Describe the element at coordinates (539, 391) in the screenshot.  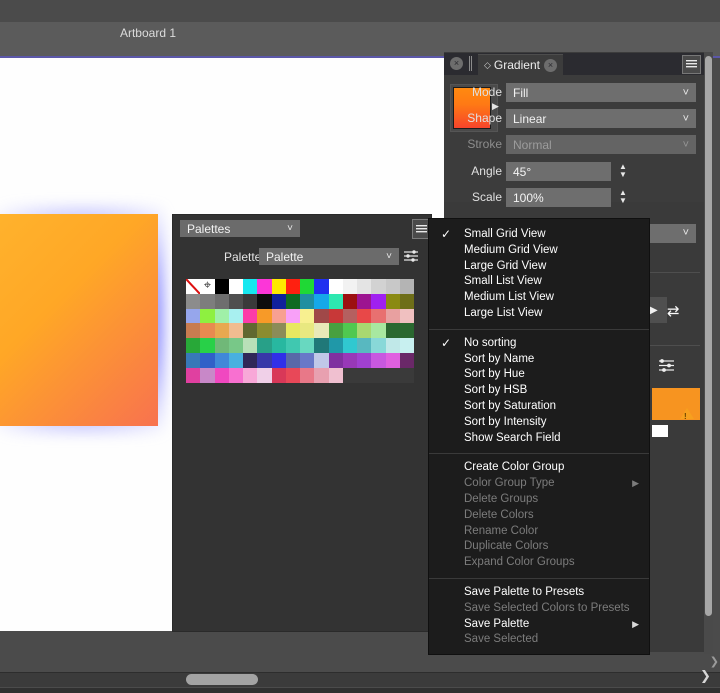
I see `menu-item: Sort by HSB` at that location.